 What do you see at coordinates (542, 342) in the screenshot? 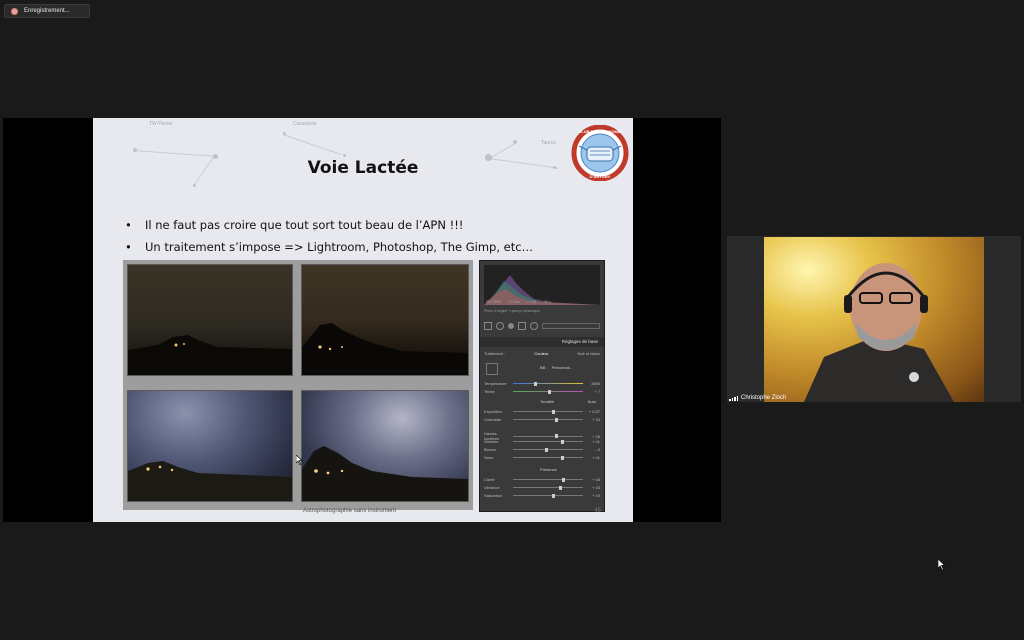
I see `basic-panel-header: Réglages de base` at bounding box center [542, 342].